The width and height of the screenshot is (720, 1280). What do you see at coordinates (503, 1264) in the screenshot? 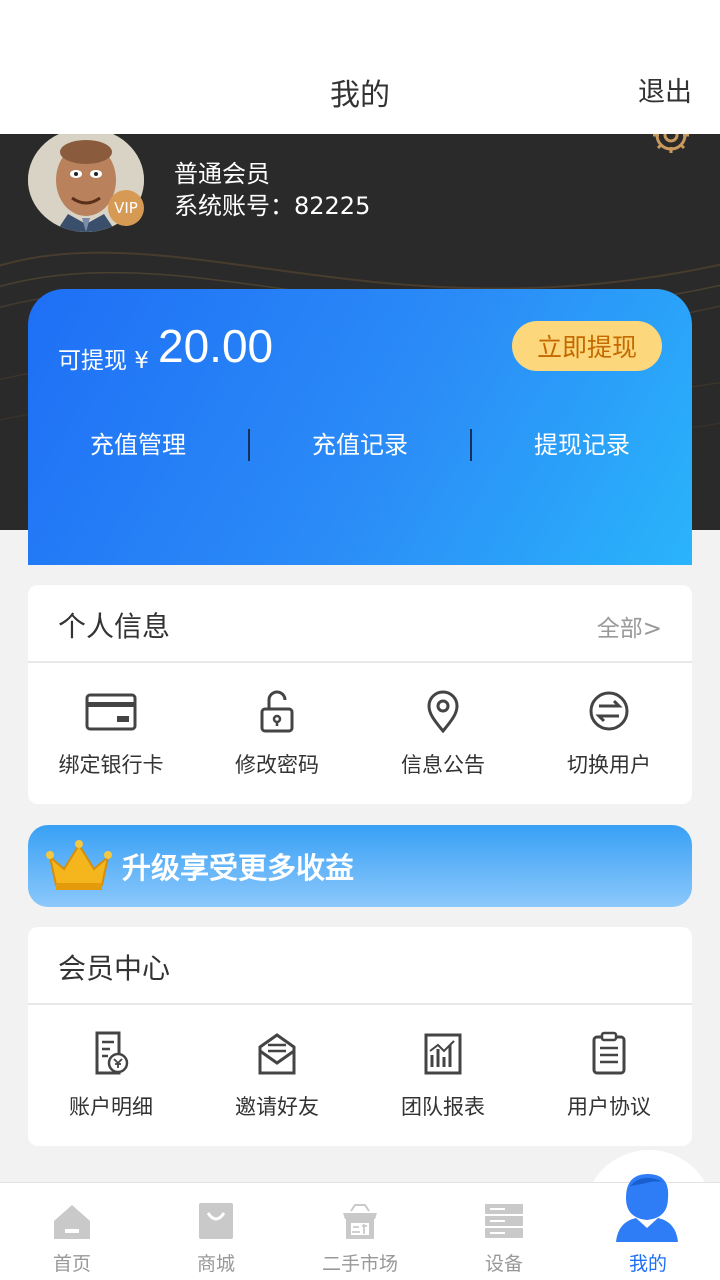
I see `tab-device-label: 设备` at bounding box center [503, 1264].